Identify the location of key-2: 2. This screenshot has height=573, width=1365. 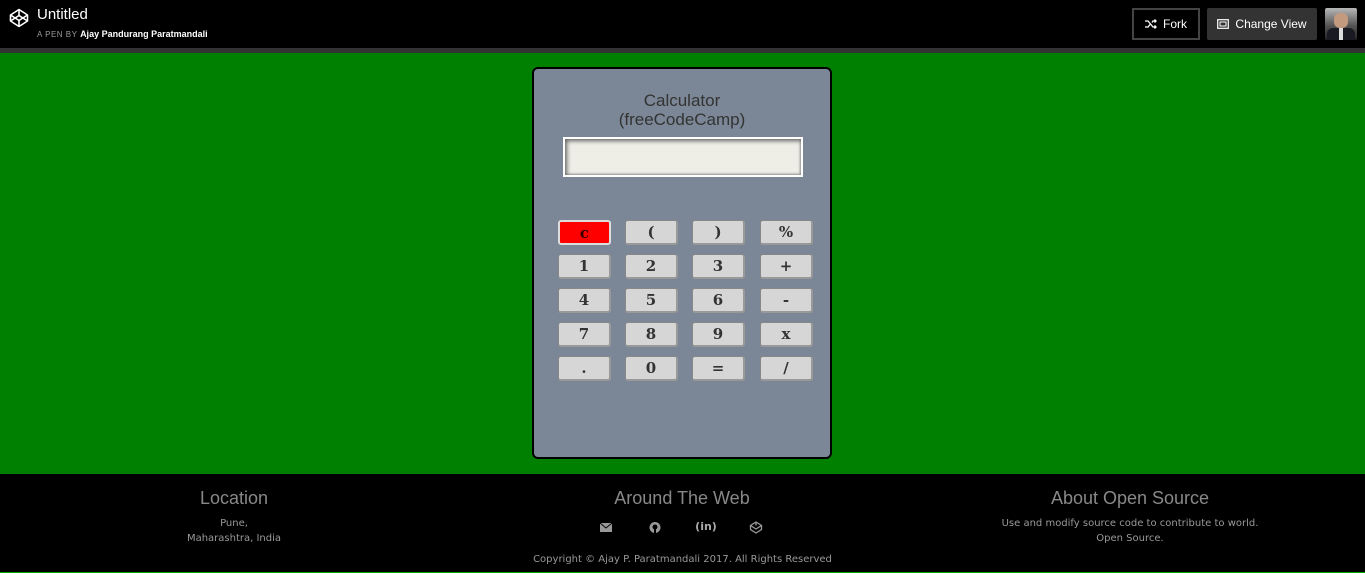
(651, 266).